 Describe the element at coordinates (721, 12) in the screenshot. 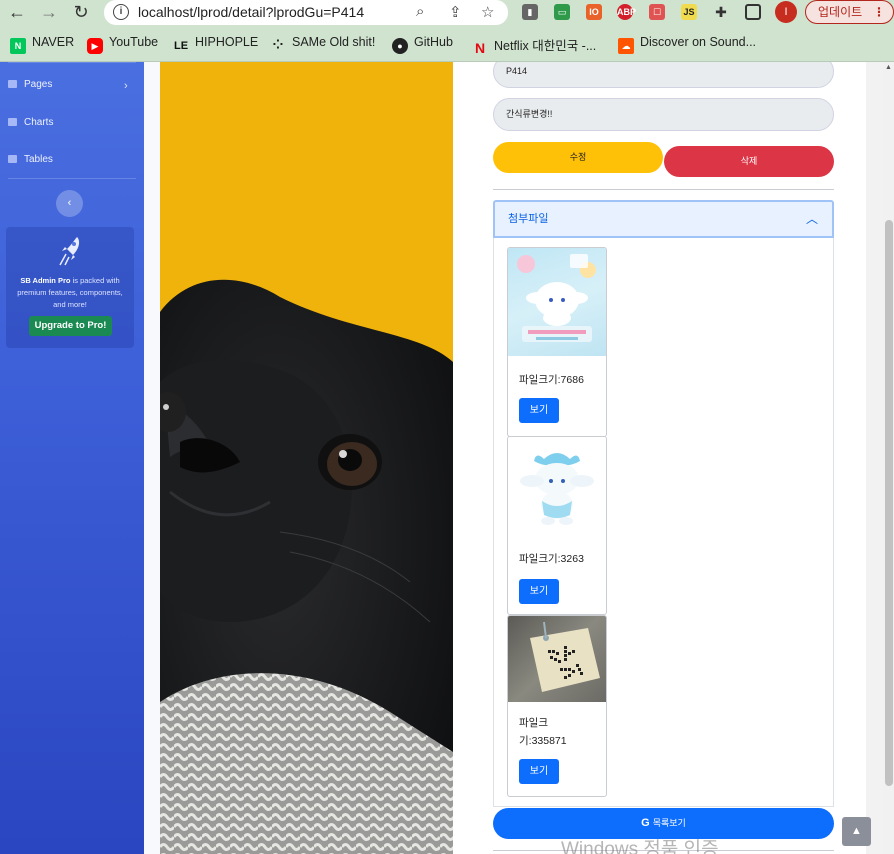

I see `puzzle-icon: ✚` at that location.